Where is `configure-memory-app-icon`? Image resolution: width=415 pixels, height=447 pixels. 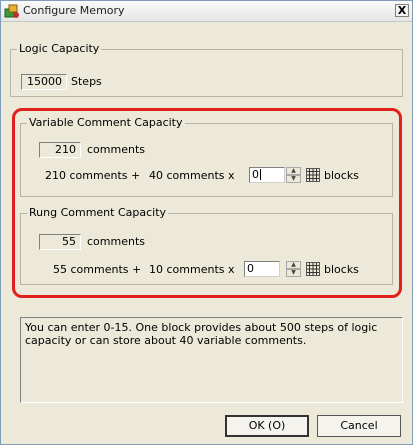
configure-memory-app-icon is located at coordinates (11, 11).